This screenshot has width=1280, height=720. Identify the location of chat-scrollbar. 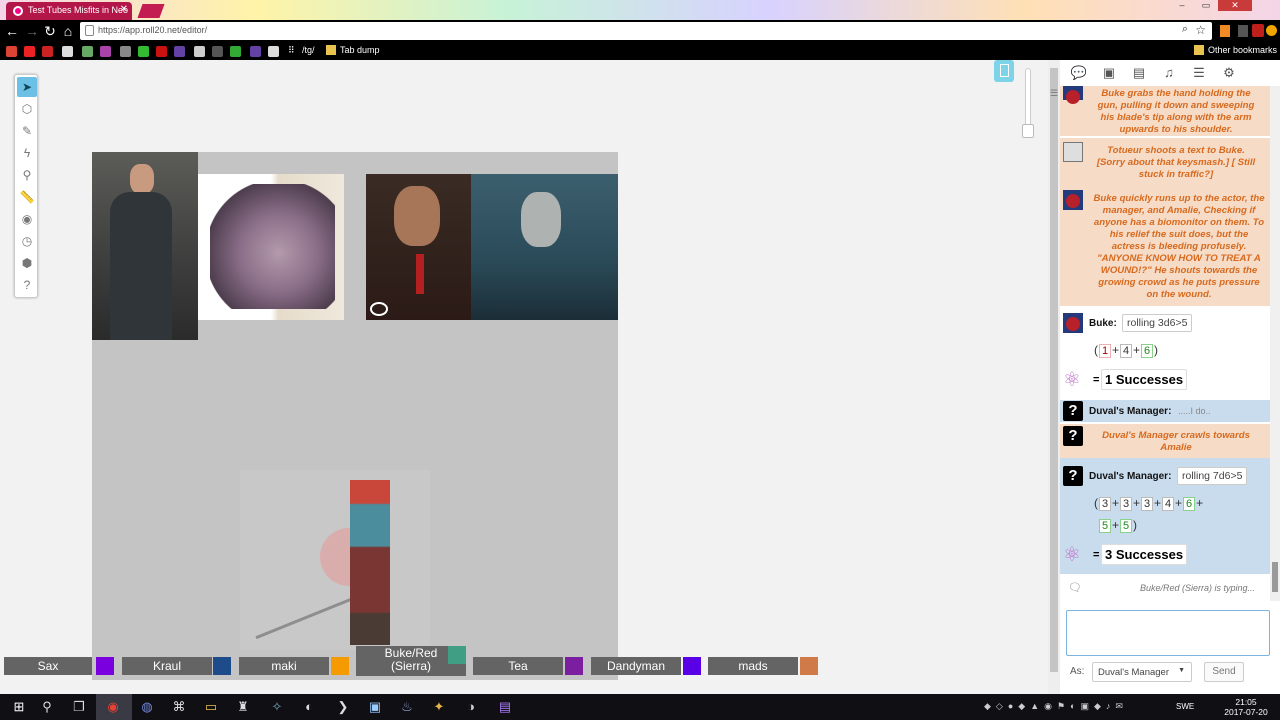
(1275, 343).